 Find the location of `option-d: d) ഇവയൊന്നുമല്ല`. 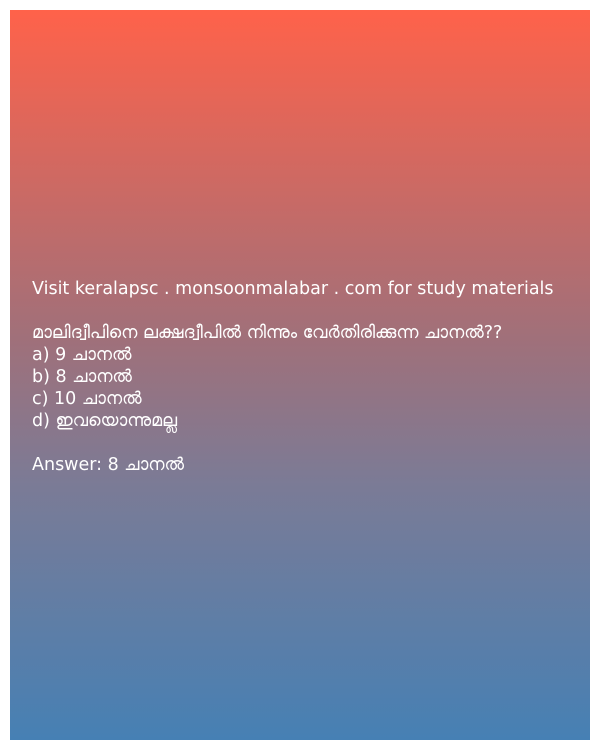

option-d: d) ഇവയൊന്നുമല്ല is located at coordinates (105, 421).